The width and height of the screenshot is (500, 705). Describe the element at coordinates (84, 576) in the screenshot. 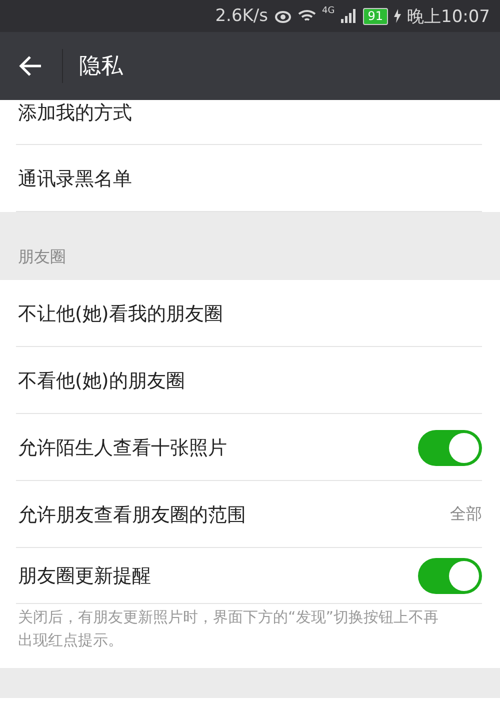

I see `item-label: 朋友圈更新提醒` at that location.